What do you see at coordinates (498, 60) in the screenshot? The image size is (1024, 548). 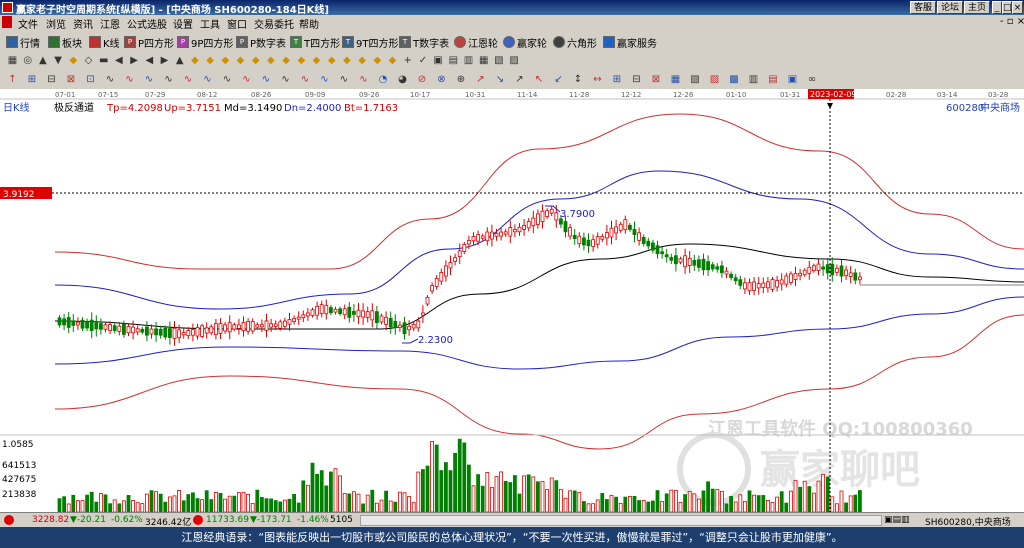 I see `draw-tool-icon: ▧` at bounding box center [498, 60].